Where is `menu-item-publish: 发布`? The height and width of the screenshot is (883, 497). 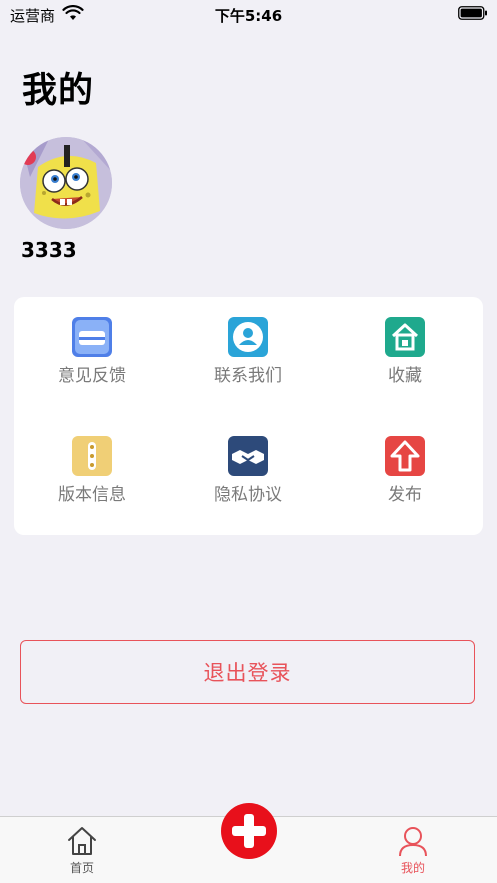
menu-item-publish: 发布 is located at coordinates (405, 486).